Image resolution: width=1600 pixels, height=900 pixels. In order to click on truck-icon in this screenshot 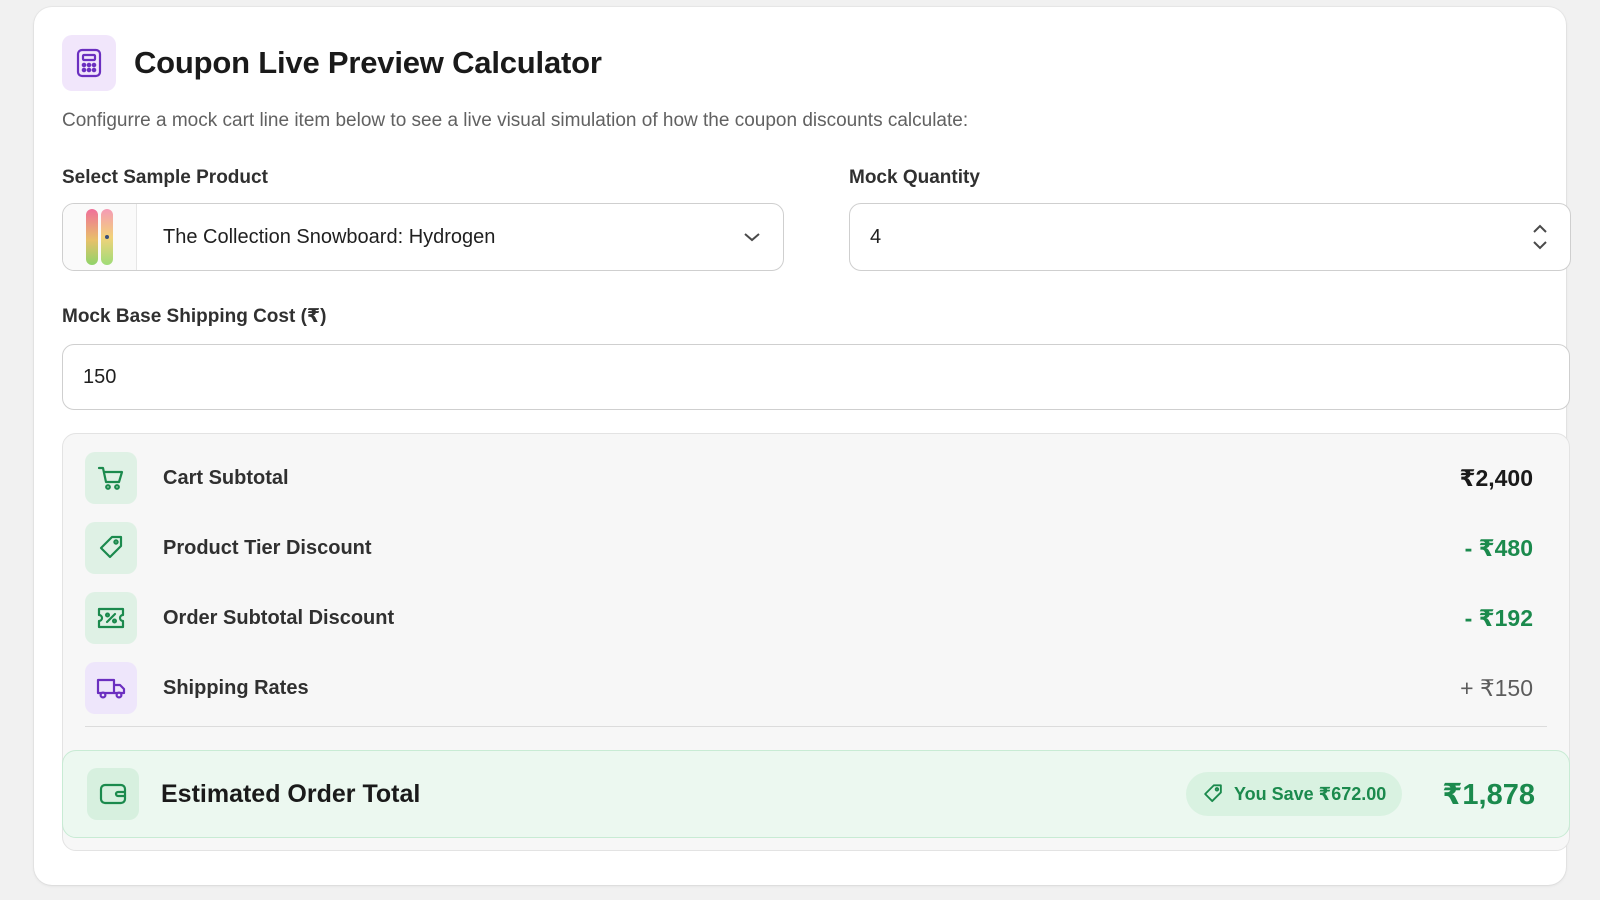, I will do `click(111, 688)`.